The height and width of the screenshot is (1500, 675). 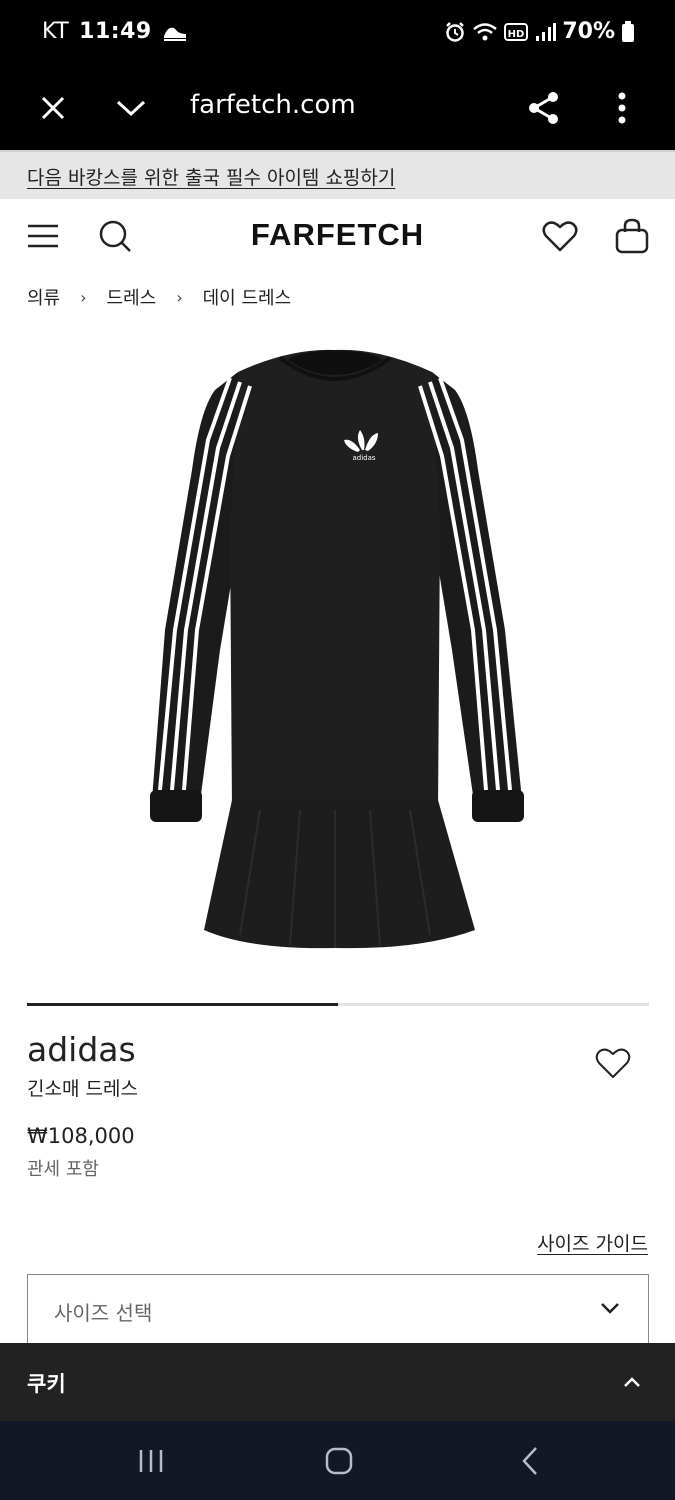 What do you see at coordinates (53, 108) in the screenshot?
I see `close-icon` at bounding box center [53, 108].